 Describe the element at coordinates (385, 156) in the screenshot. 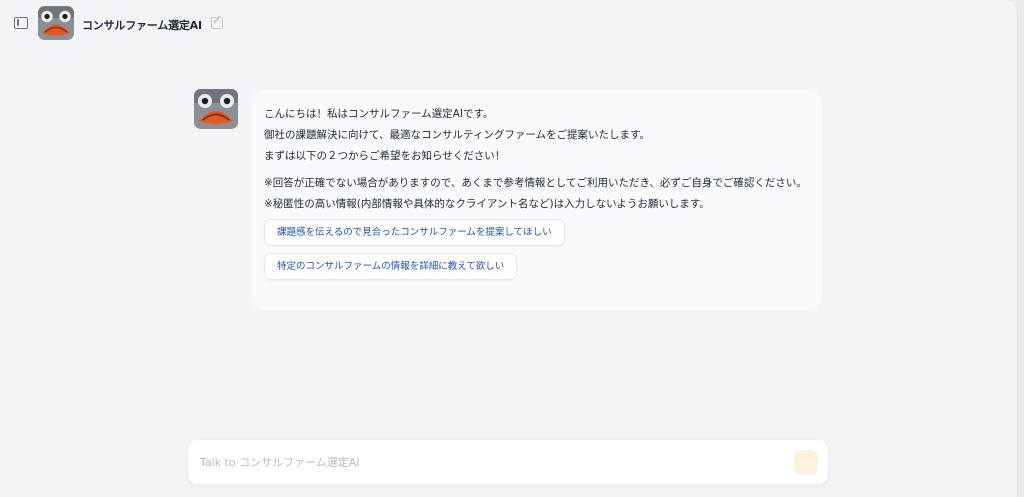

I see `message-line: まずは以下の２つからご希望をお知らせください！` at that location.